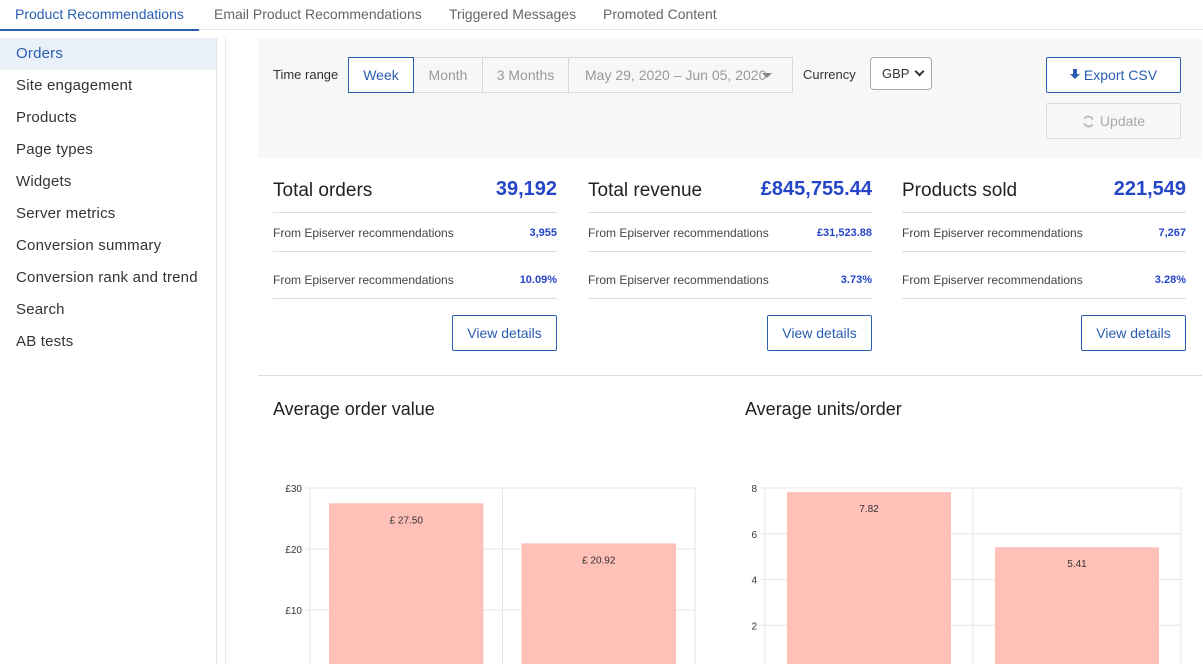 The height and width of the screenshot is (664, 1203). Describe the element at coordinates (407, 520) in the screenshot. I see `bar-data-label: £ 27.50` at that location.